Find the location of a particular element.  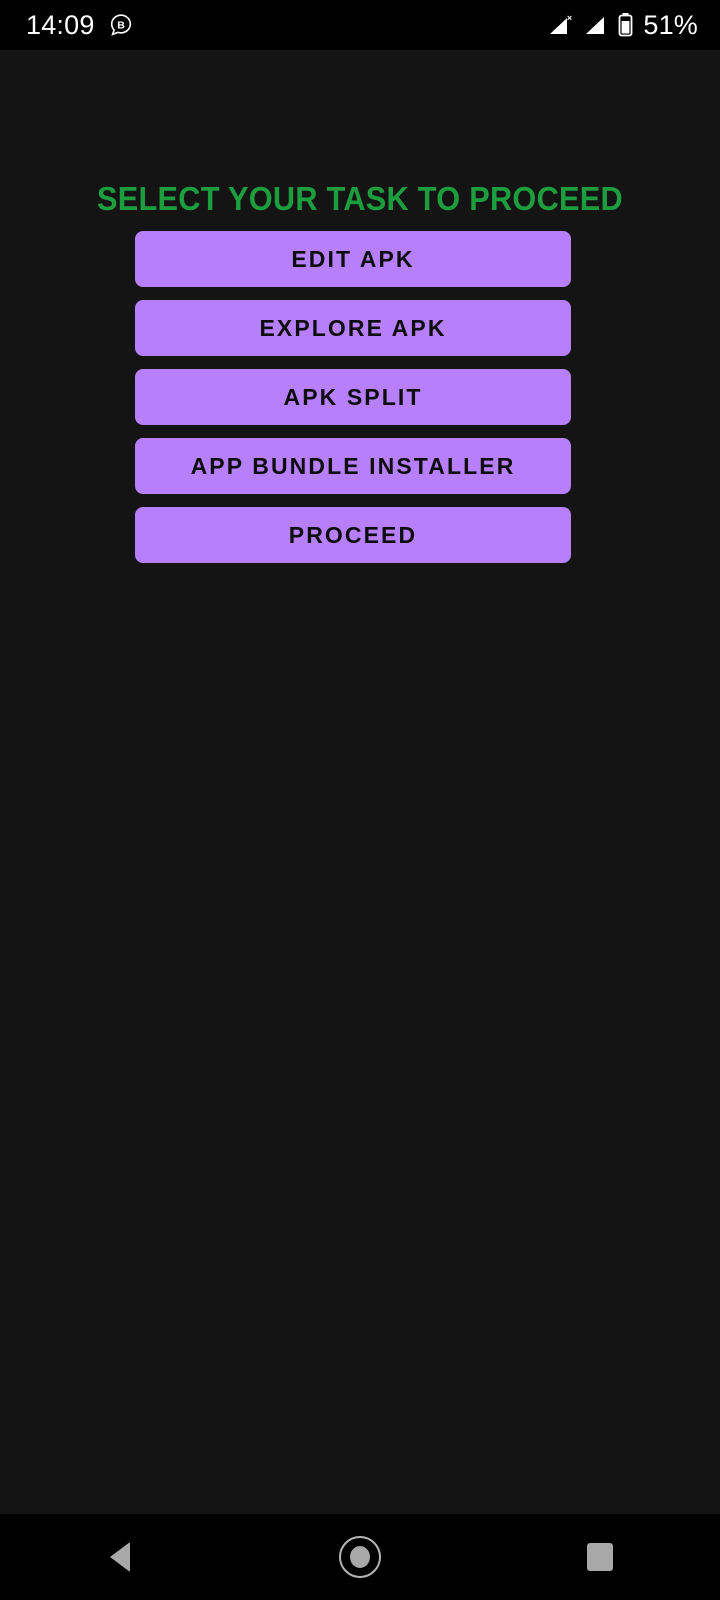

svg-text: B is located at coordinates (121, 25).